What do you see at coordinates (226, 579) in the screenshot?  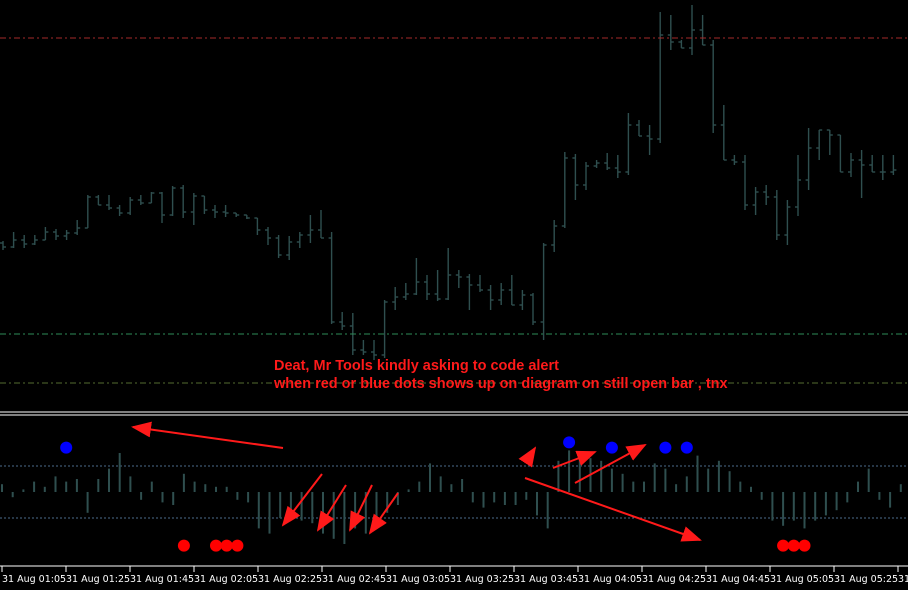 I see `axis-tick-label: 31 Aug 02:05` at bounding box center [226, 579].